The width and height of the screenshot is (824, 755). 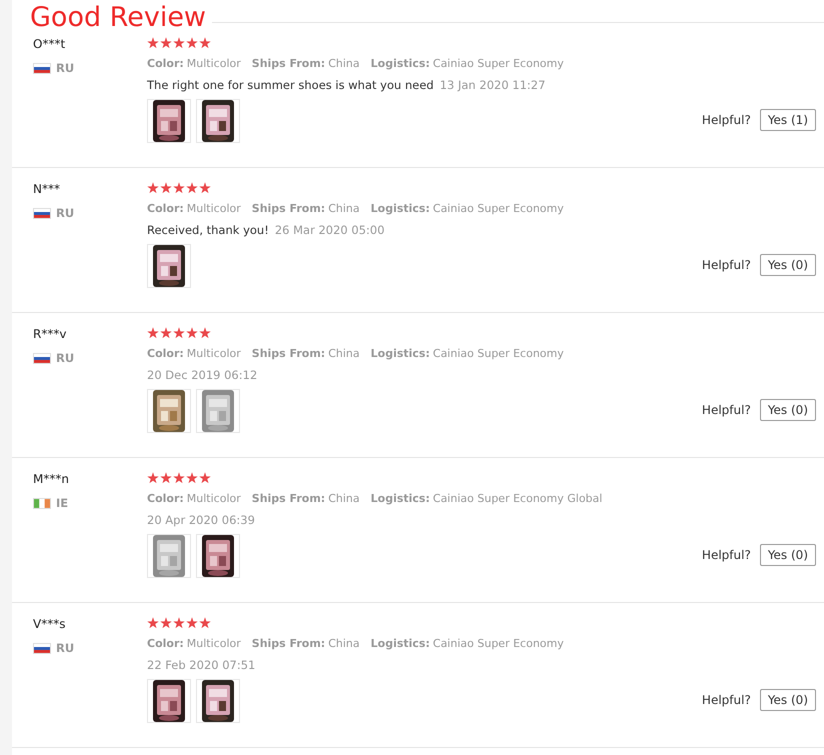 I want to click on review-date: 20 Apr 2020 06:39, so click(x=201, y=520).